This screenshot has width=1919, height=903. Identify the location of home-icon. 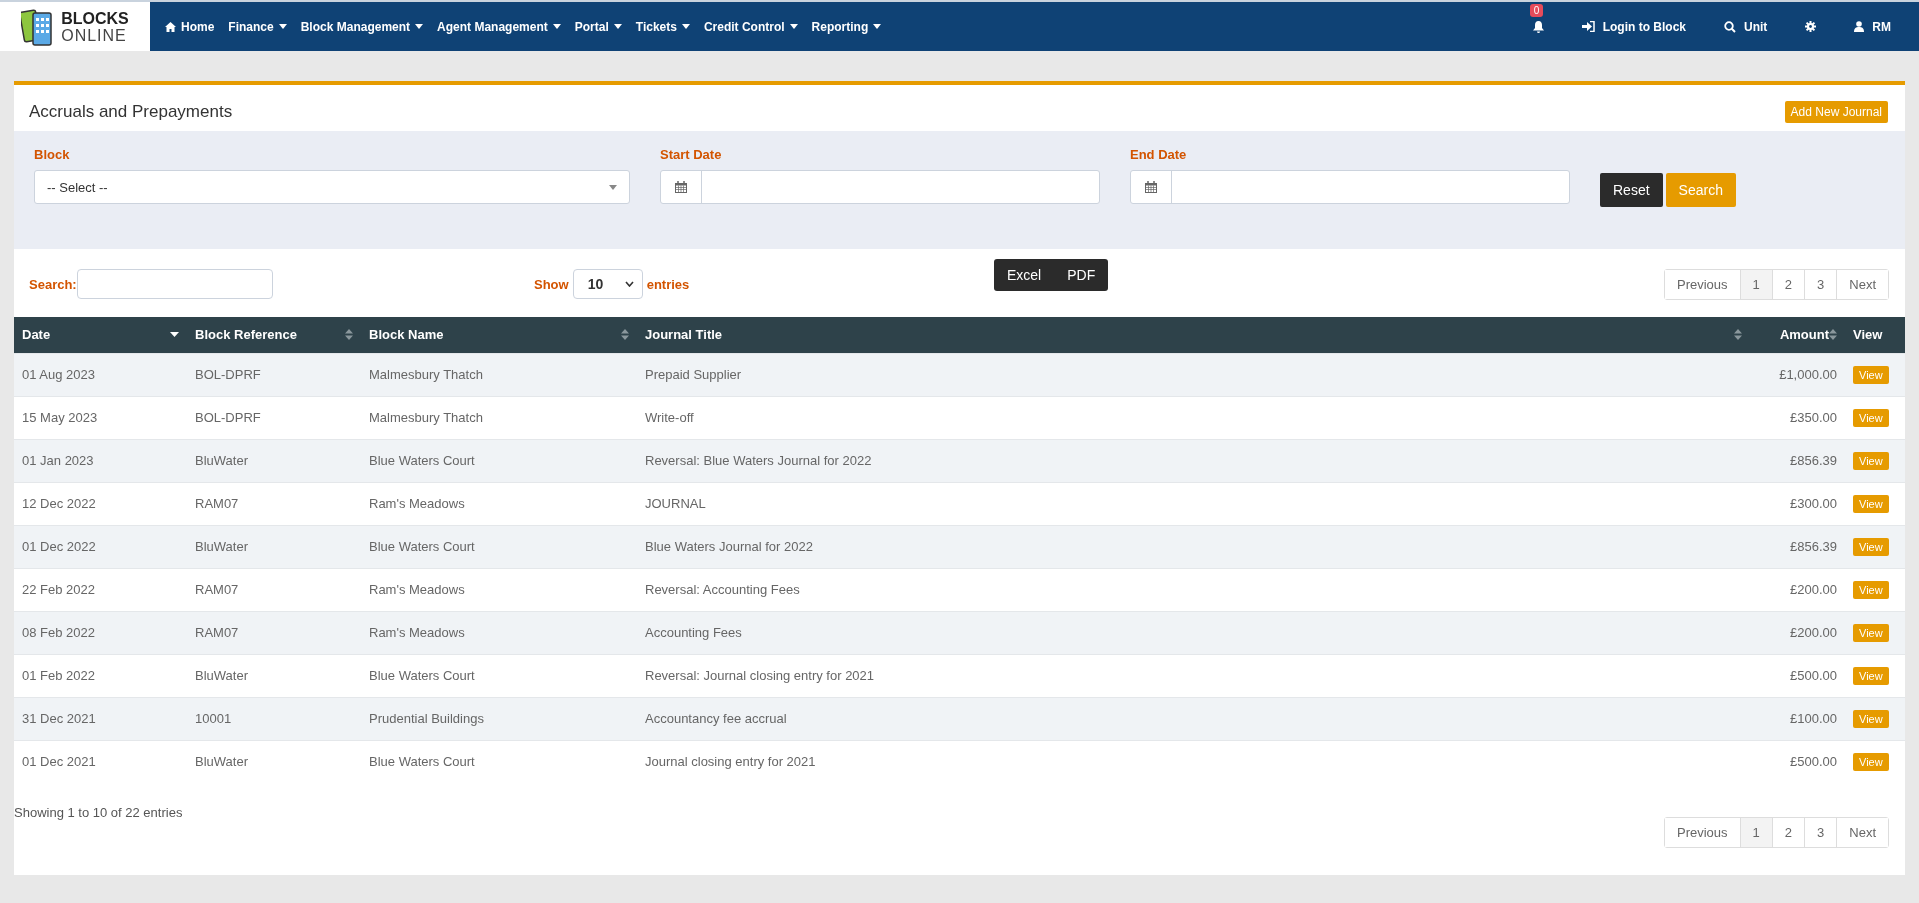
(170, 26).